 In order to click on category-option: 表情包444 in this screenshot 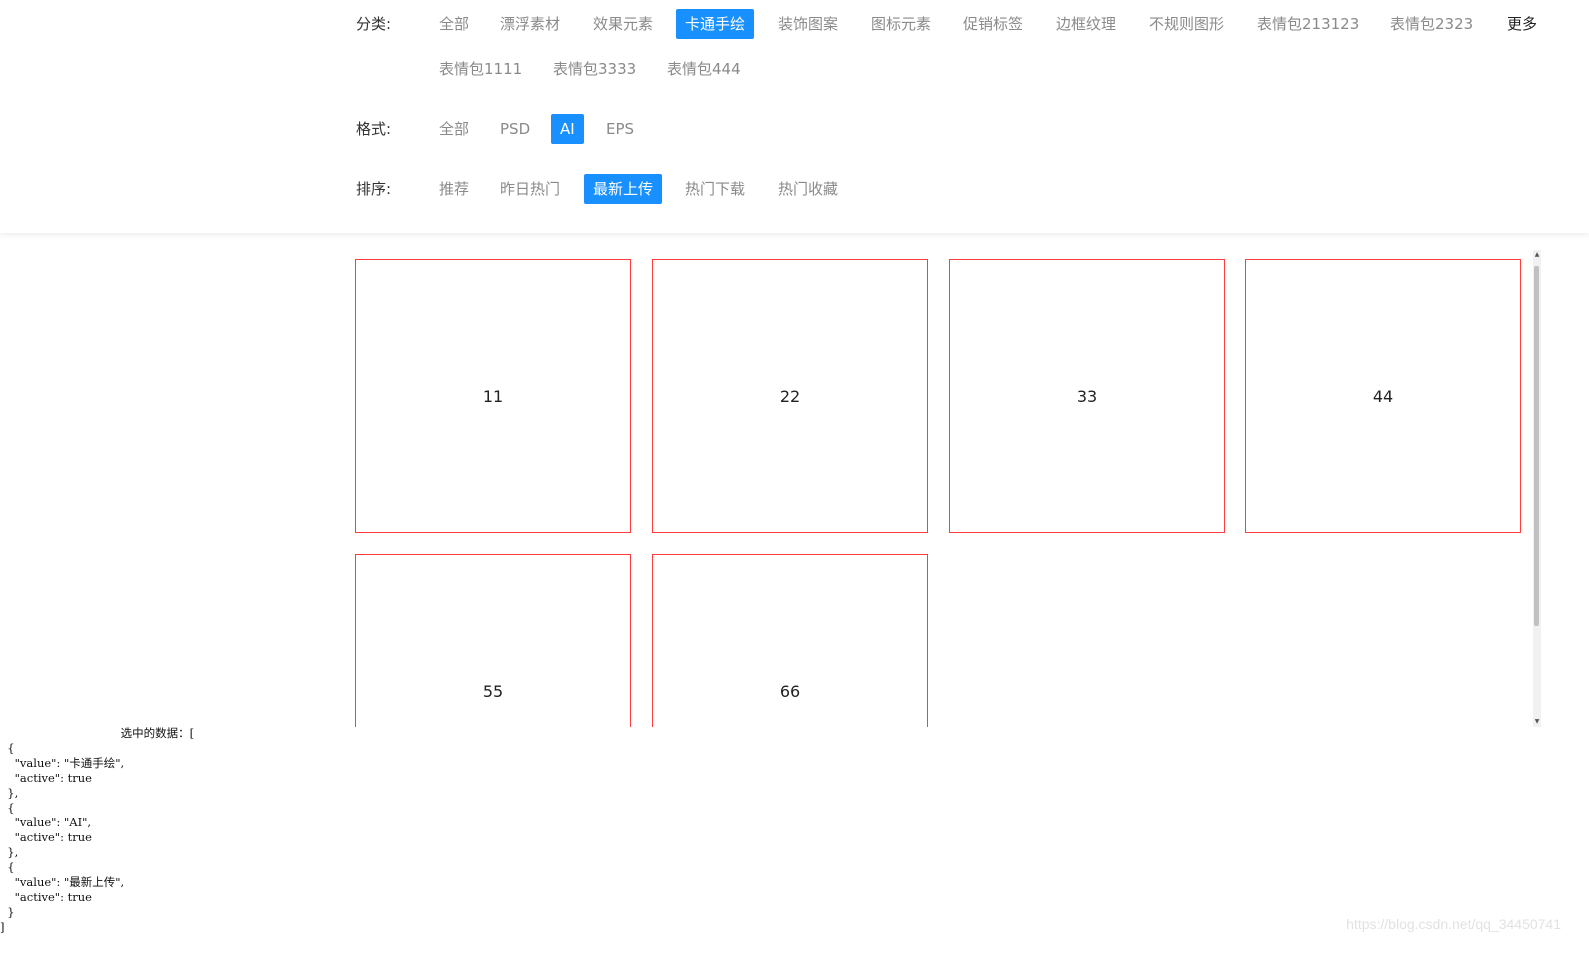, I will do `click(704, 69)`.